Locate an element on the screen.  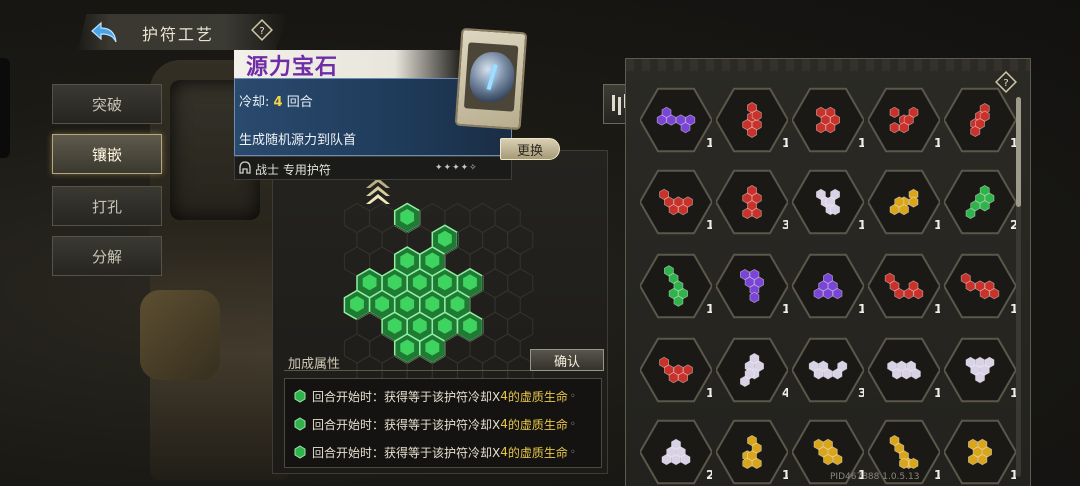
source-gem-icon is located at coordinates (492, 77).